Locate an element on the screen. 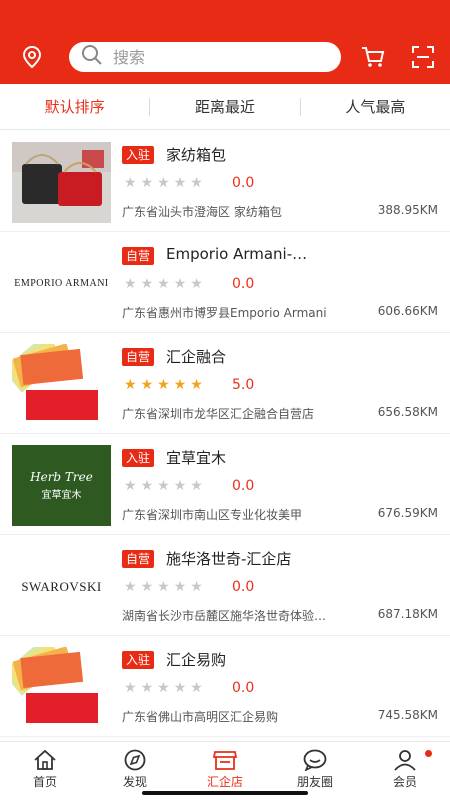 The width and height of the screenshot is (450, 800). store-name: 汇企融合 is located at coordinates (196, 357).